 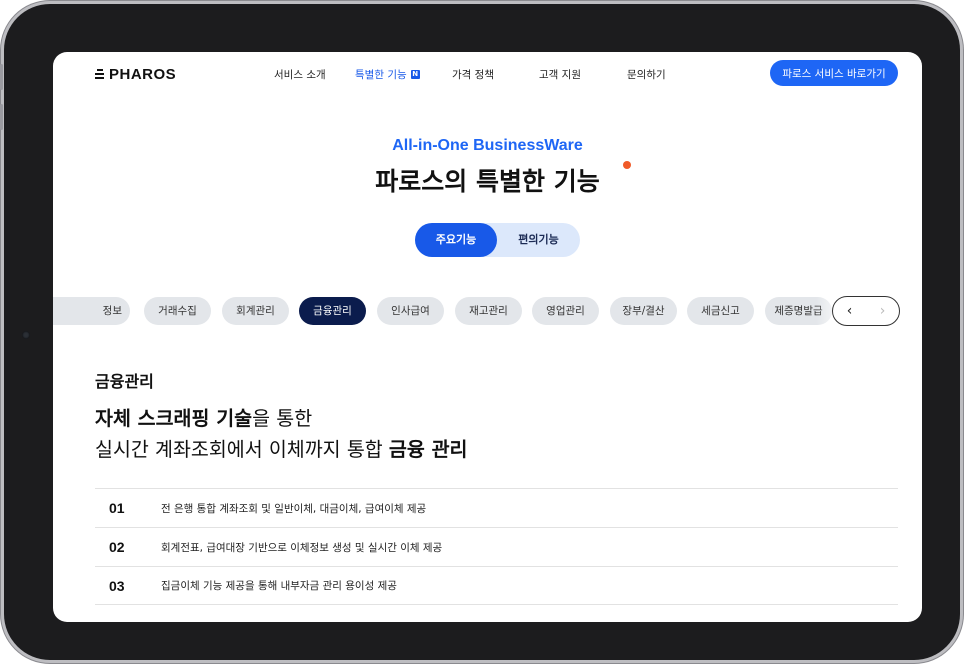 I want to click on nav-item-pricing: 가격 정책, so click(x=473, y=74).